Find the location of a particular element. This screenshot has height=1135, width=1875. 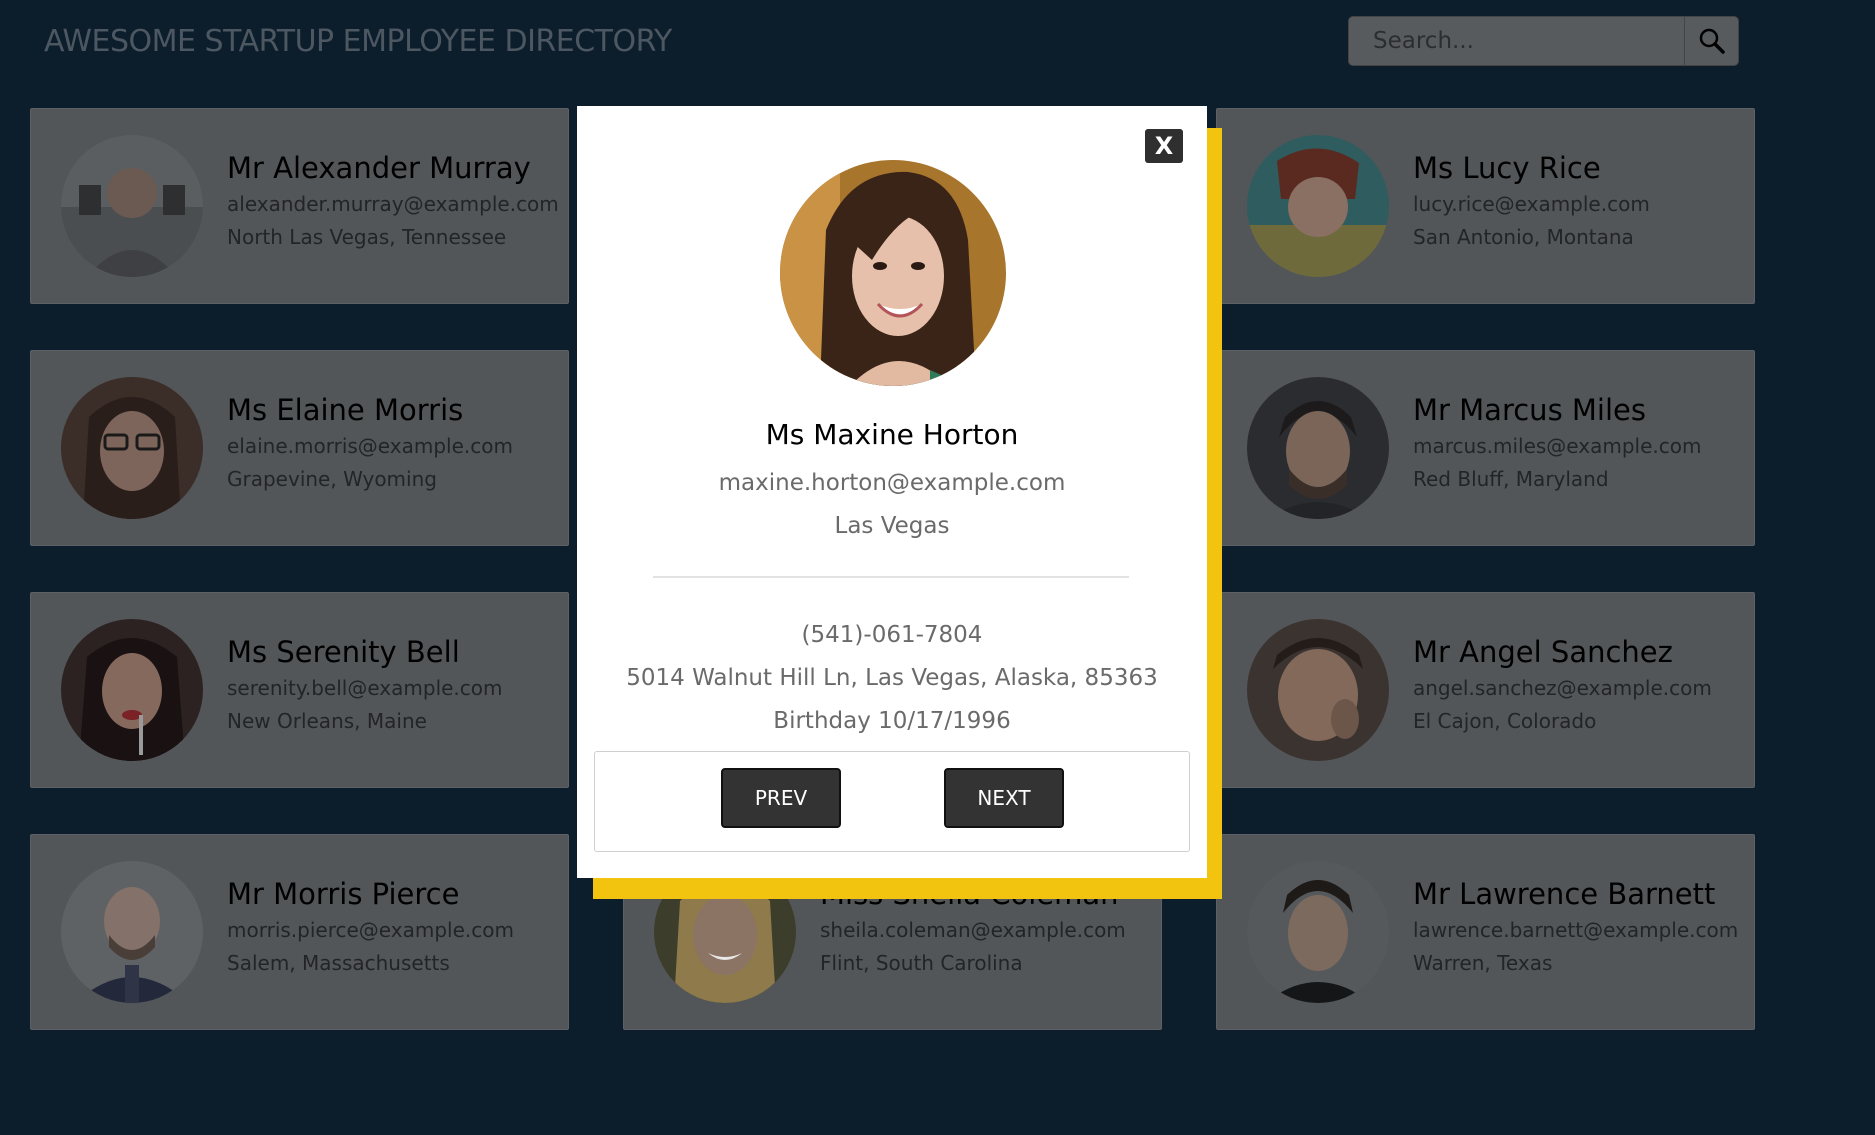

prev-button: PREV is located at coordinates (781, 798).